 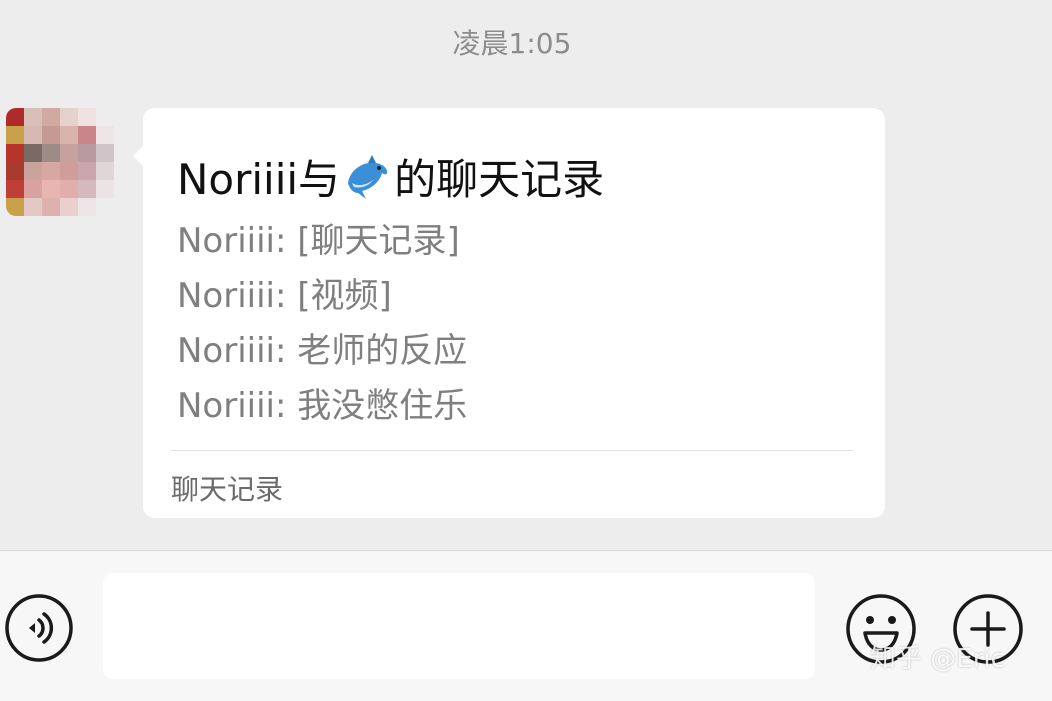 What do you see at coordinates (512, 43) in the screenshot?
I see `message-timestamp: 凌晨1:05` at bounding box center [512, 43].